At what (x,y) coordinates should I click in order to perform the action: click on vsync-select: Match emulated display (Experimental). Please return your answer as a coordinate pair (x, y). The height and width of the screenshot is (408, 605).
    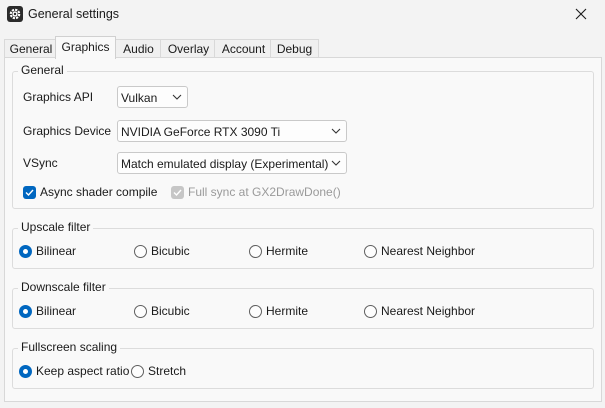
    Looking at the image, I should click on (232, 163).